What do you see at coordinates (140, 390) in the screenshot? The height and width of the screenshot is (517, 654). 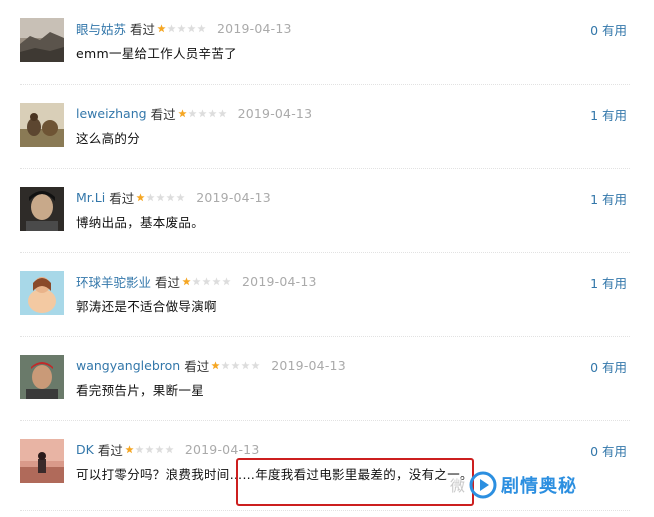 I see `comment-text: 看完预告片，果断一星` at bounding box center [140, 390].